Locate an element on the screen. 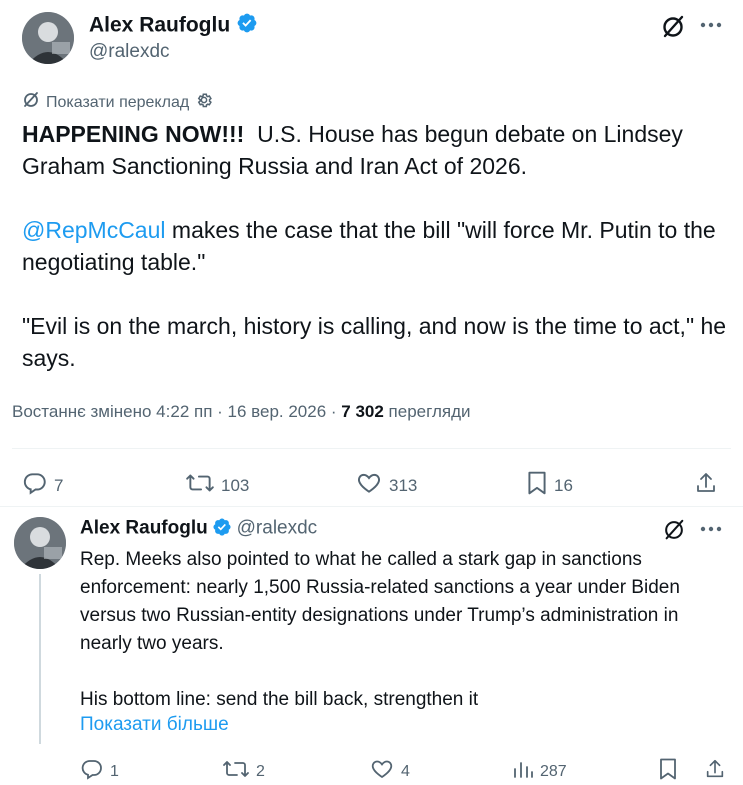 The height and width of the screenshot is (785, 743). reply-bookmark-button is located at coordinates (668, 771).